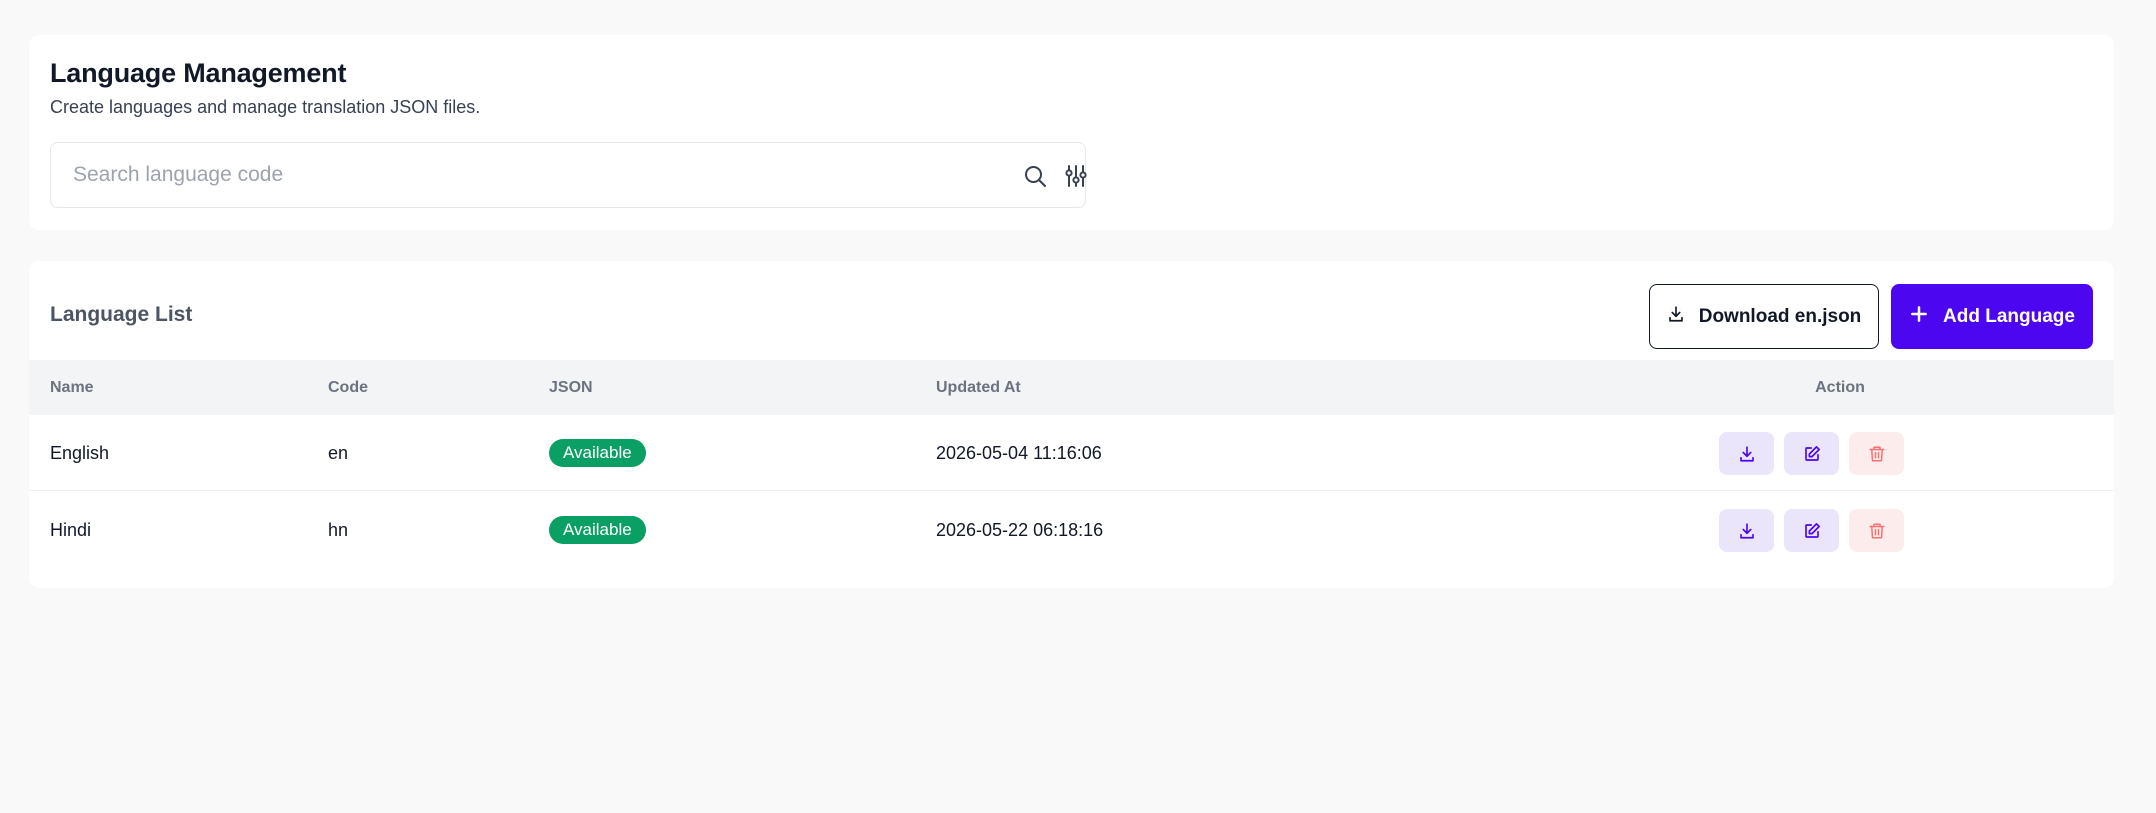 The image size is (2156, 813). What do you see at coordinates (121, 314) in the screenshot?
I see `list-title: Language List` at bounding box center [121, 314].